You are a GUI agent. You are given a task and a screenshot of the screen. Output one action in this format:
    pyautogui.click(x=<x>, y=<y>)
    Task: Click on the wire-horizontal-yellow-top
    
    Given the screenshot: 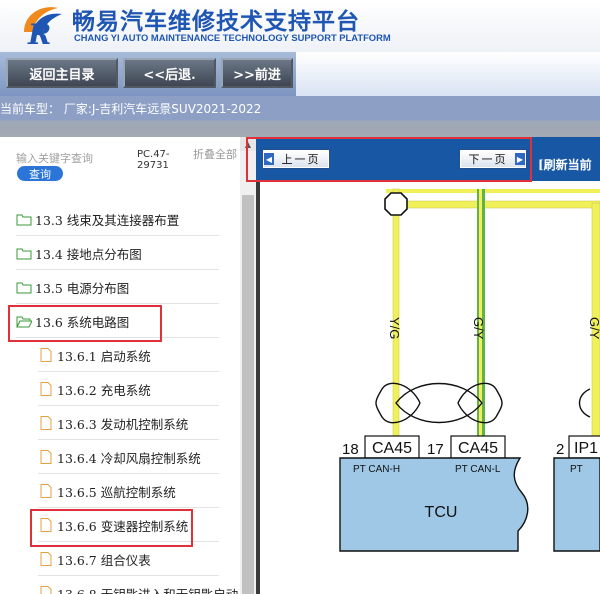 What is the action you would take?
    pyautogui.click(x=493, y=191)
    